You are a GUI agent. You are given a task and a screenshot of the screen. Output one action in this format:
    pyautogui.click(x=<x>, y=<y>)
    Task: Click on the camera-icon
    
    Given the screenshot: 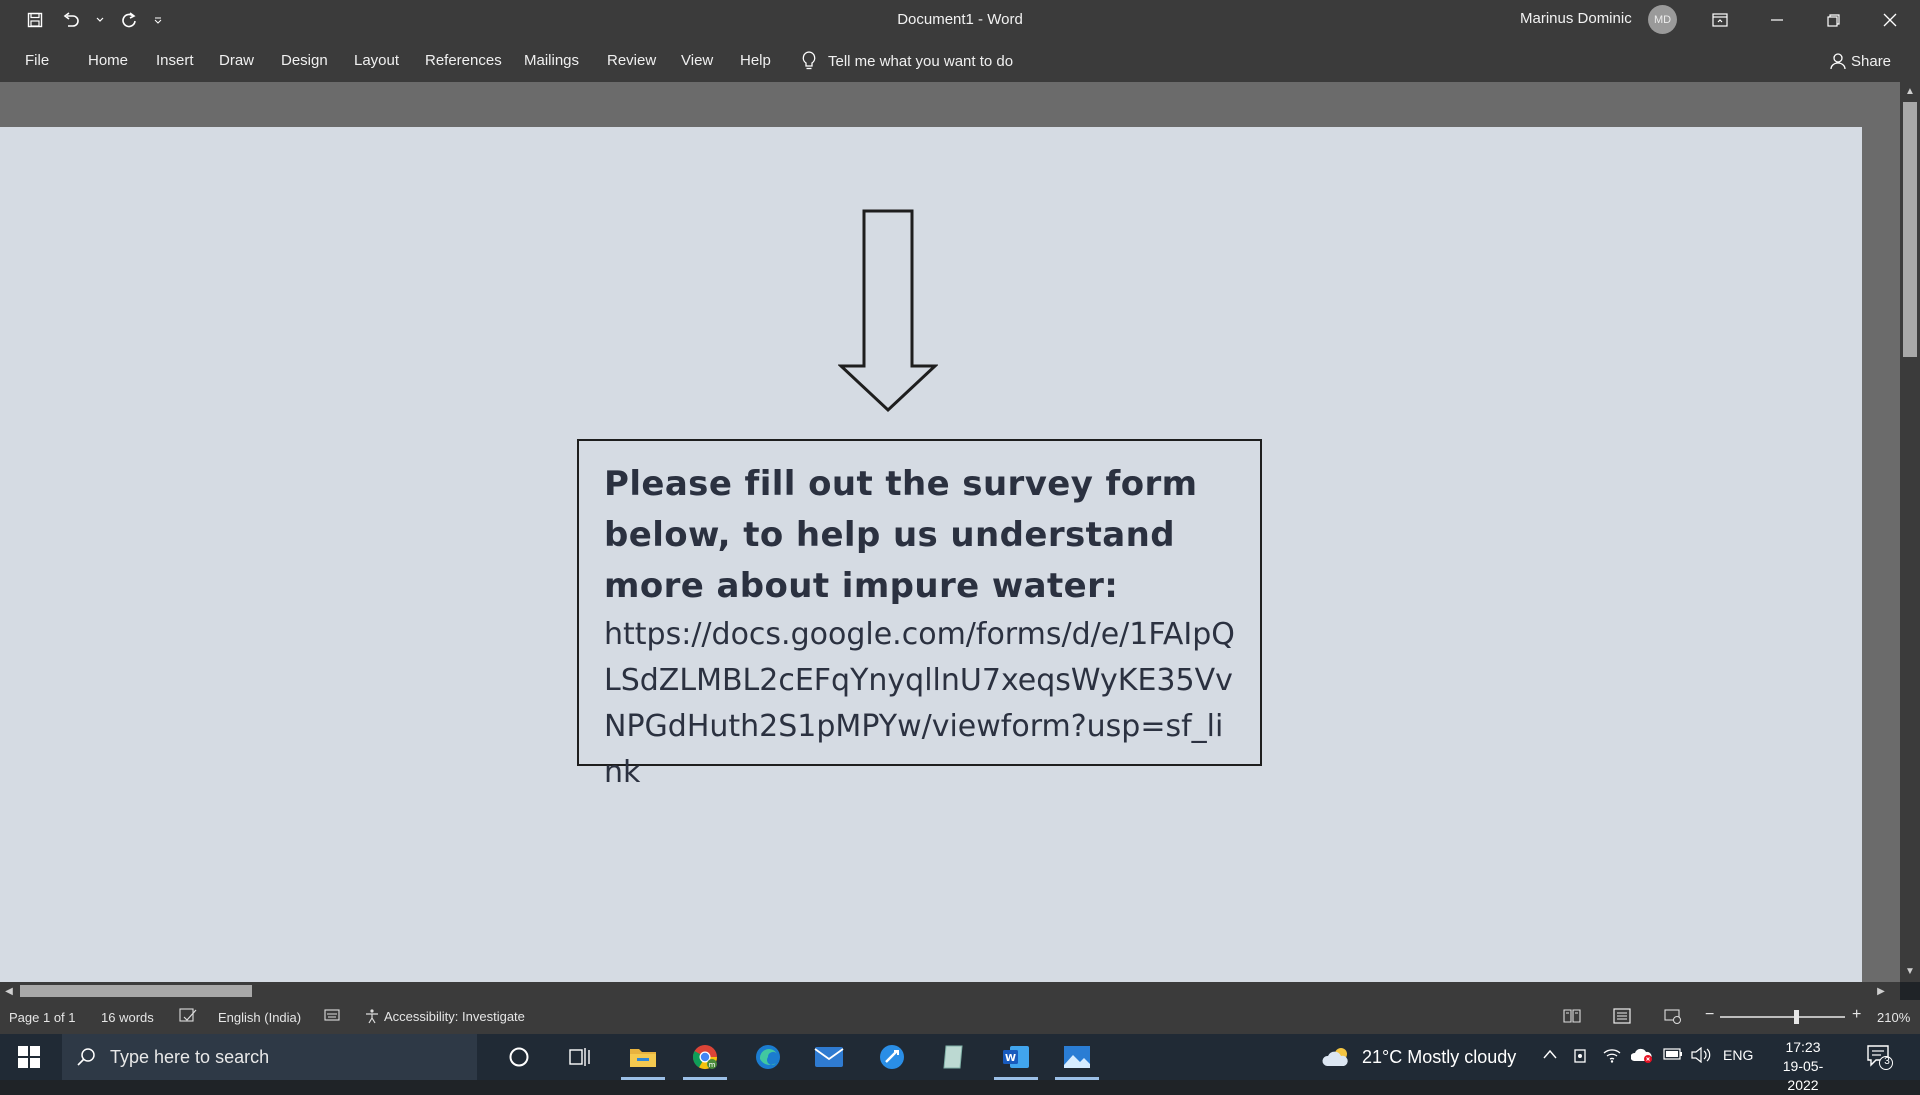 What is the action you would take?
    pyautogui.click(x=1580, y=1056)
    